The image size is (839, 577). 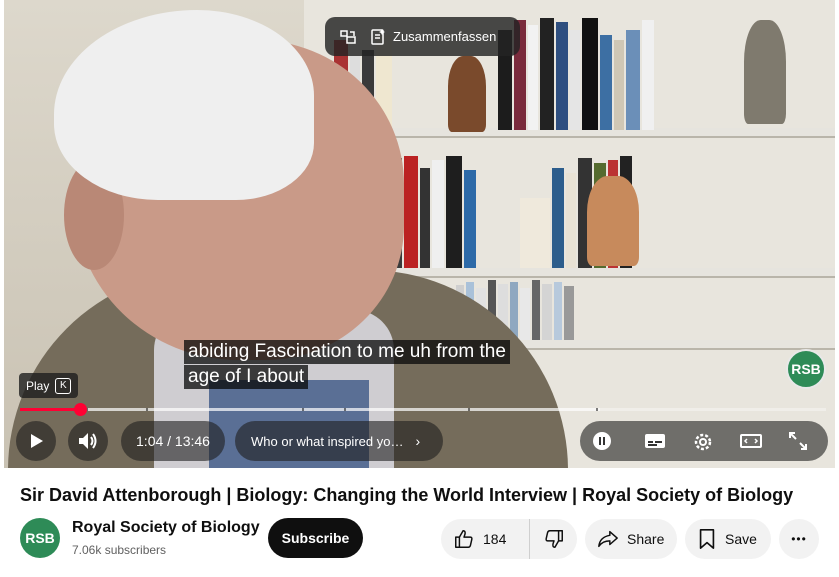 I want to click on progress-bar, so click(x=423, y=409).